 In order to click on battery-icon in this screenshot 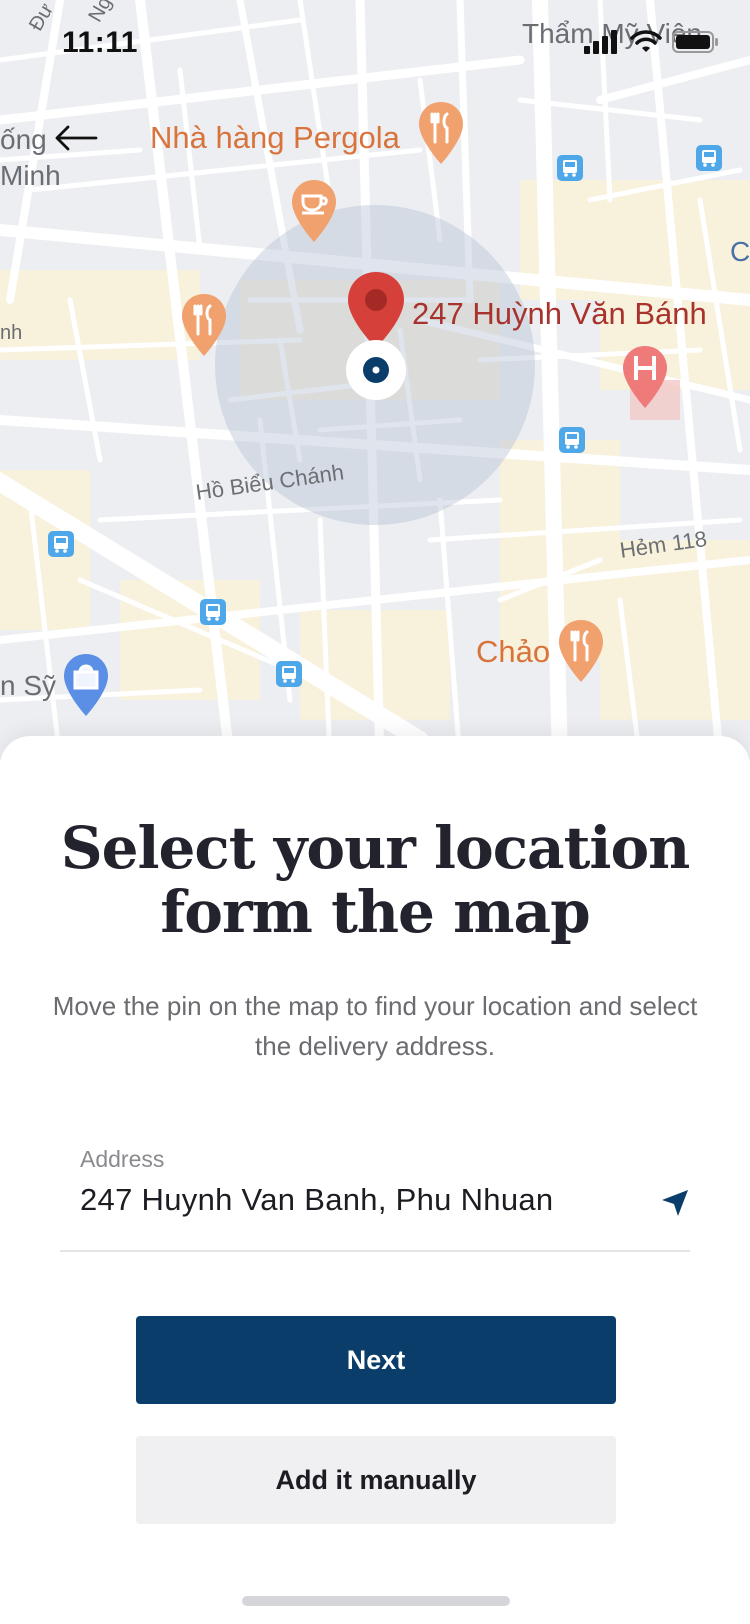, I will do `click(695, 42)`.